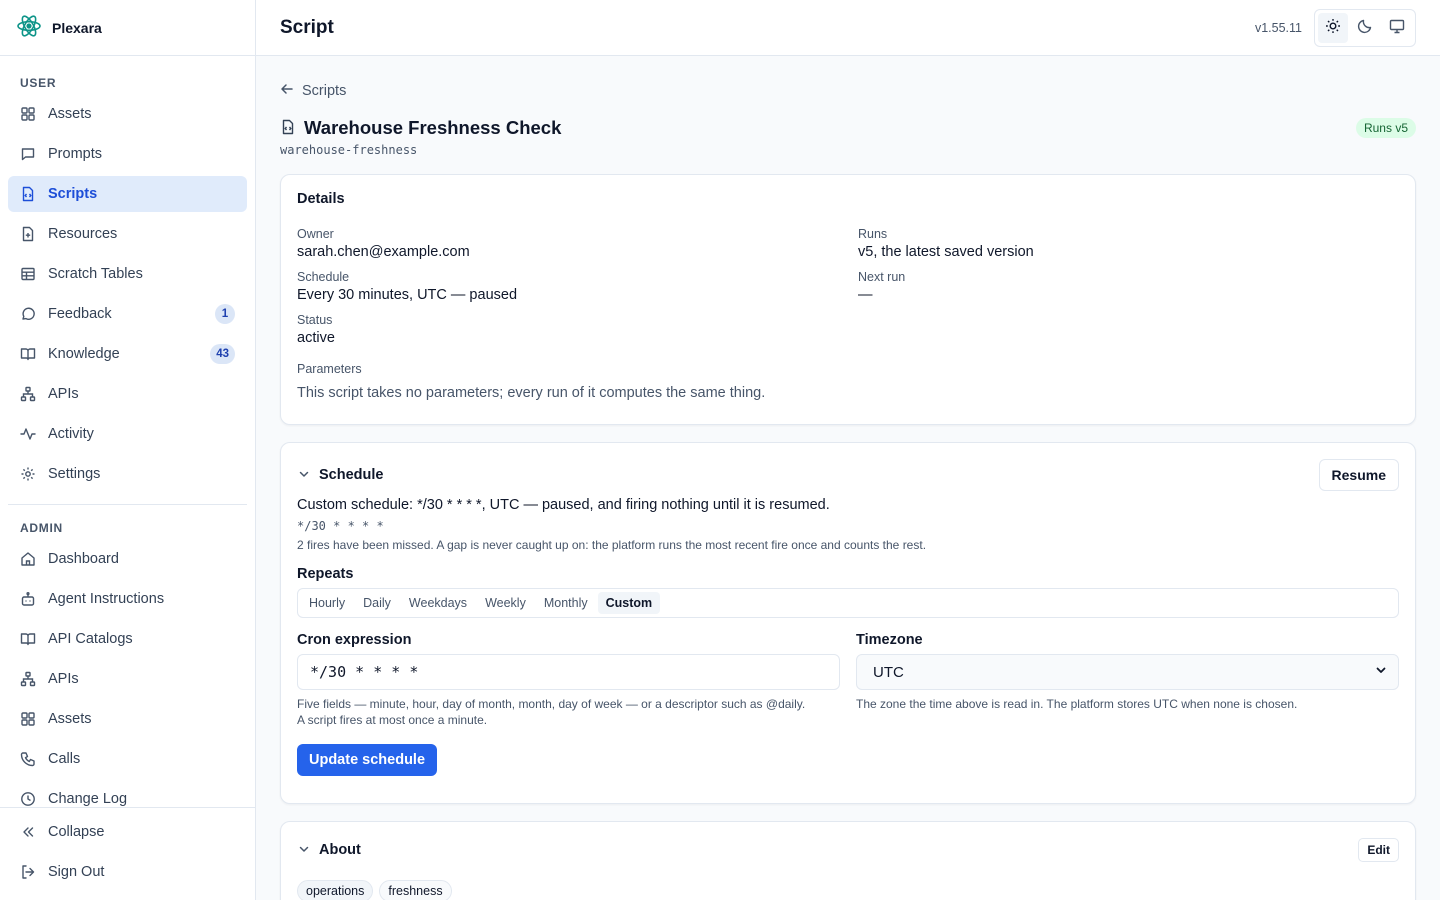 Image resolution: width=1440 pixels, height=900 pixels. What do you see at coordinates (325, 574) in the screenshot?
I see `repeats-label: Repeats` at bounding box center [325, 574].